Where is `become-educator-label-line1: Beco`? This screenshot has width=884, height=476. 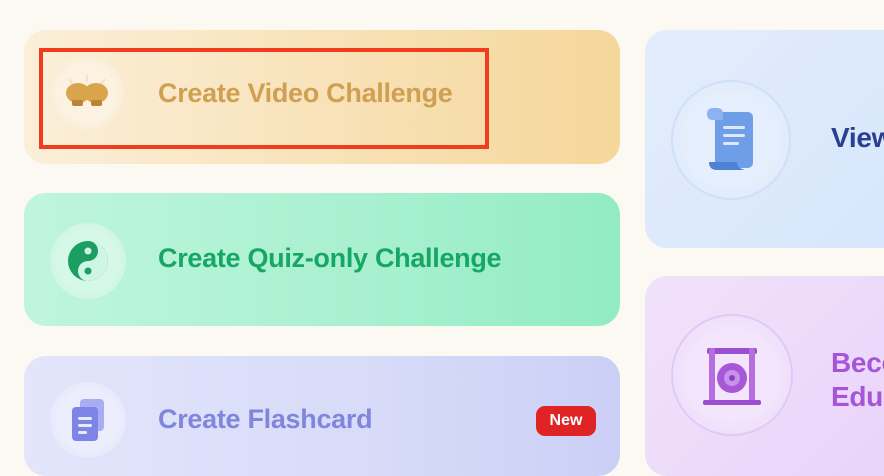 become-educator-label-line1: Beco is located at coordinates (857, 362).